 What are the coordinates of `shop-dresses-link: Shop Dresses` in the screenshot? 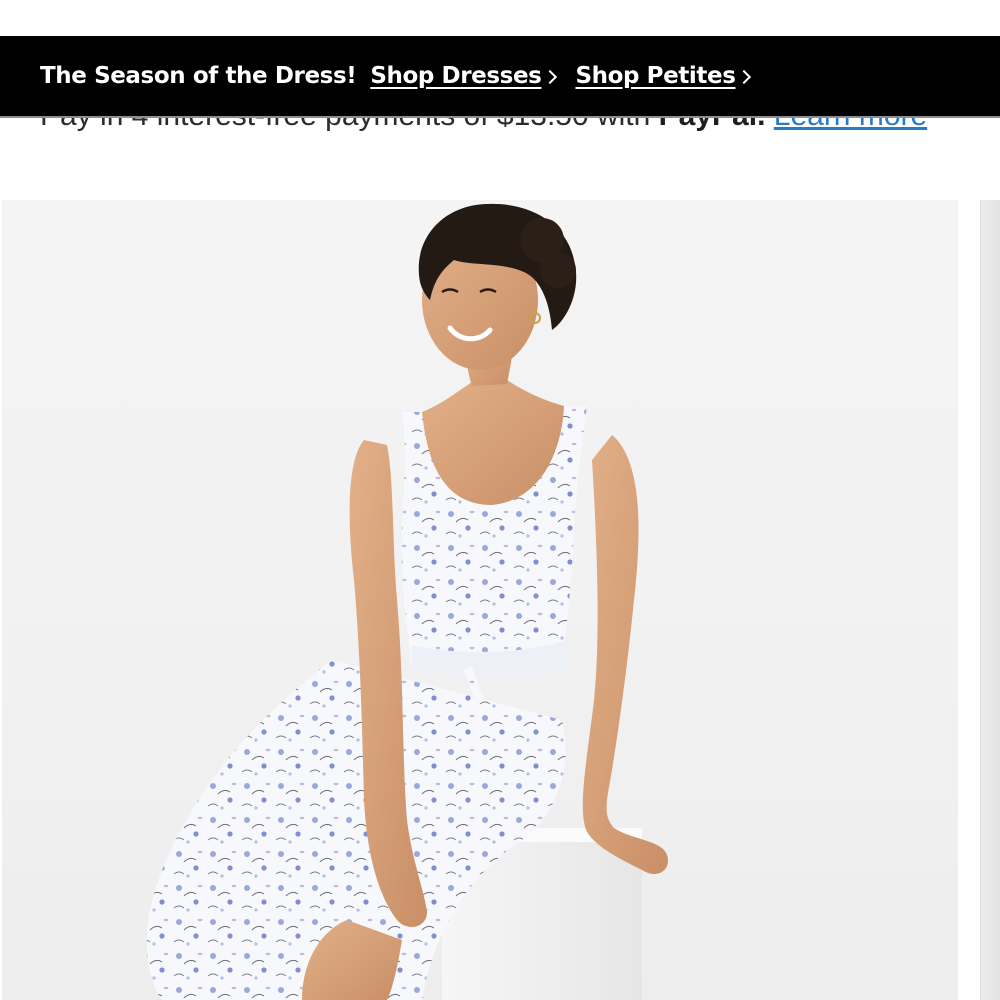 It's located at (464, 76).